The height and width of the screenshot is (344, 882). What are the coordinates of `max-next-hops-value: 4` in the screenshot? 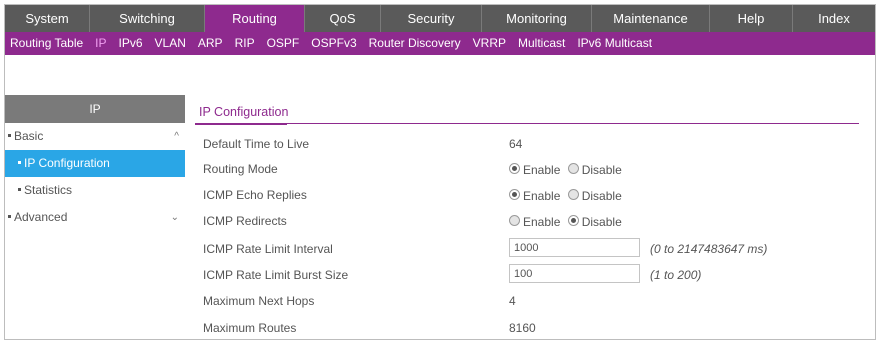 It's located at (512, 301).